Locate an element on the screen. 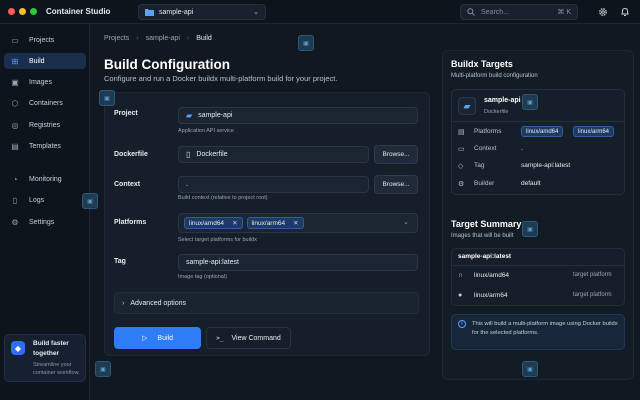  sidebar-item-images: ▣ Images is located at coordinates (45, 82).